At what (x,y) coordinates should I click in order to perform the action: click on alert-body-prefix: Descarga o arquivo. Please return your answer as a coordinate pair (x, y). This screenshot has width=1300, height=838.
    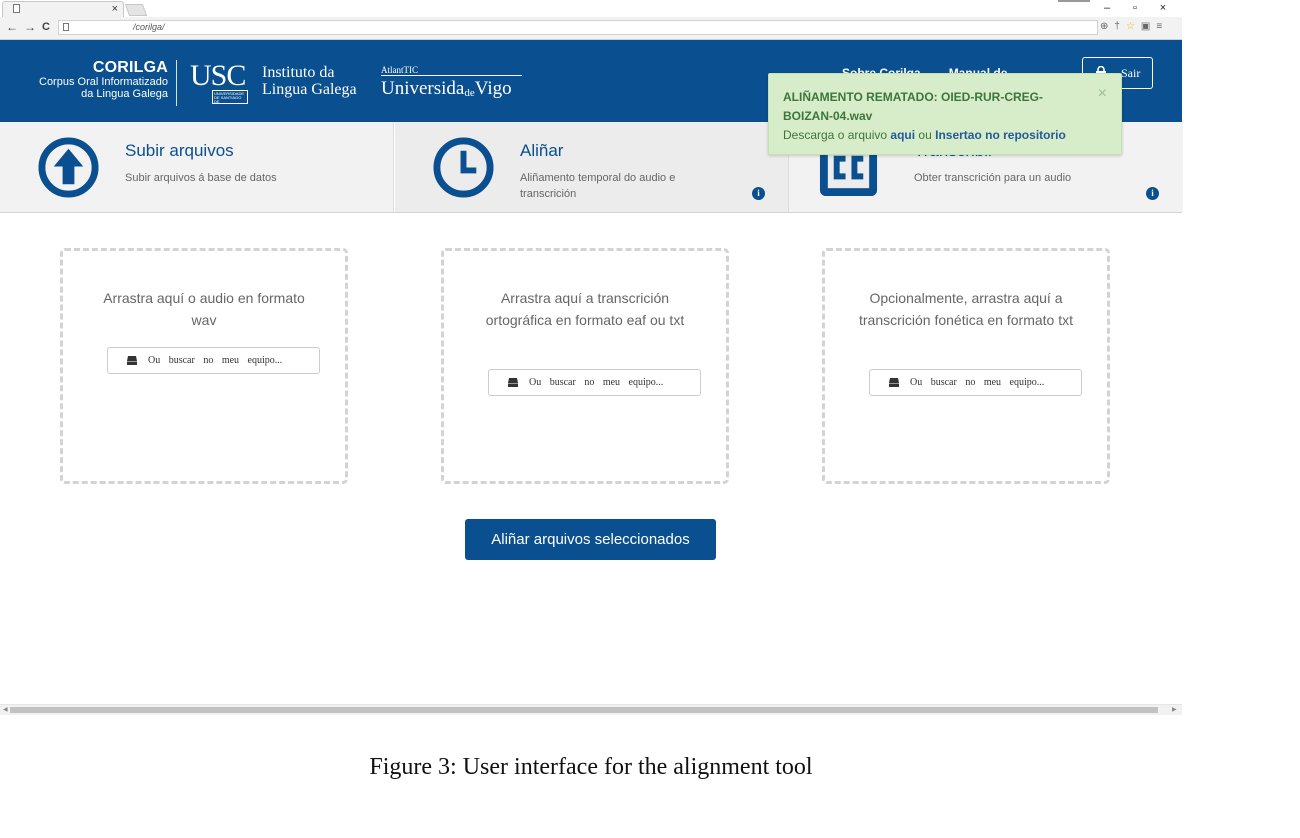
    Looking at the image, I should click on (835, 135).